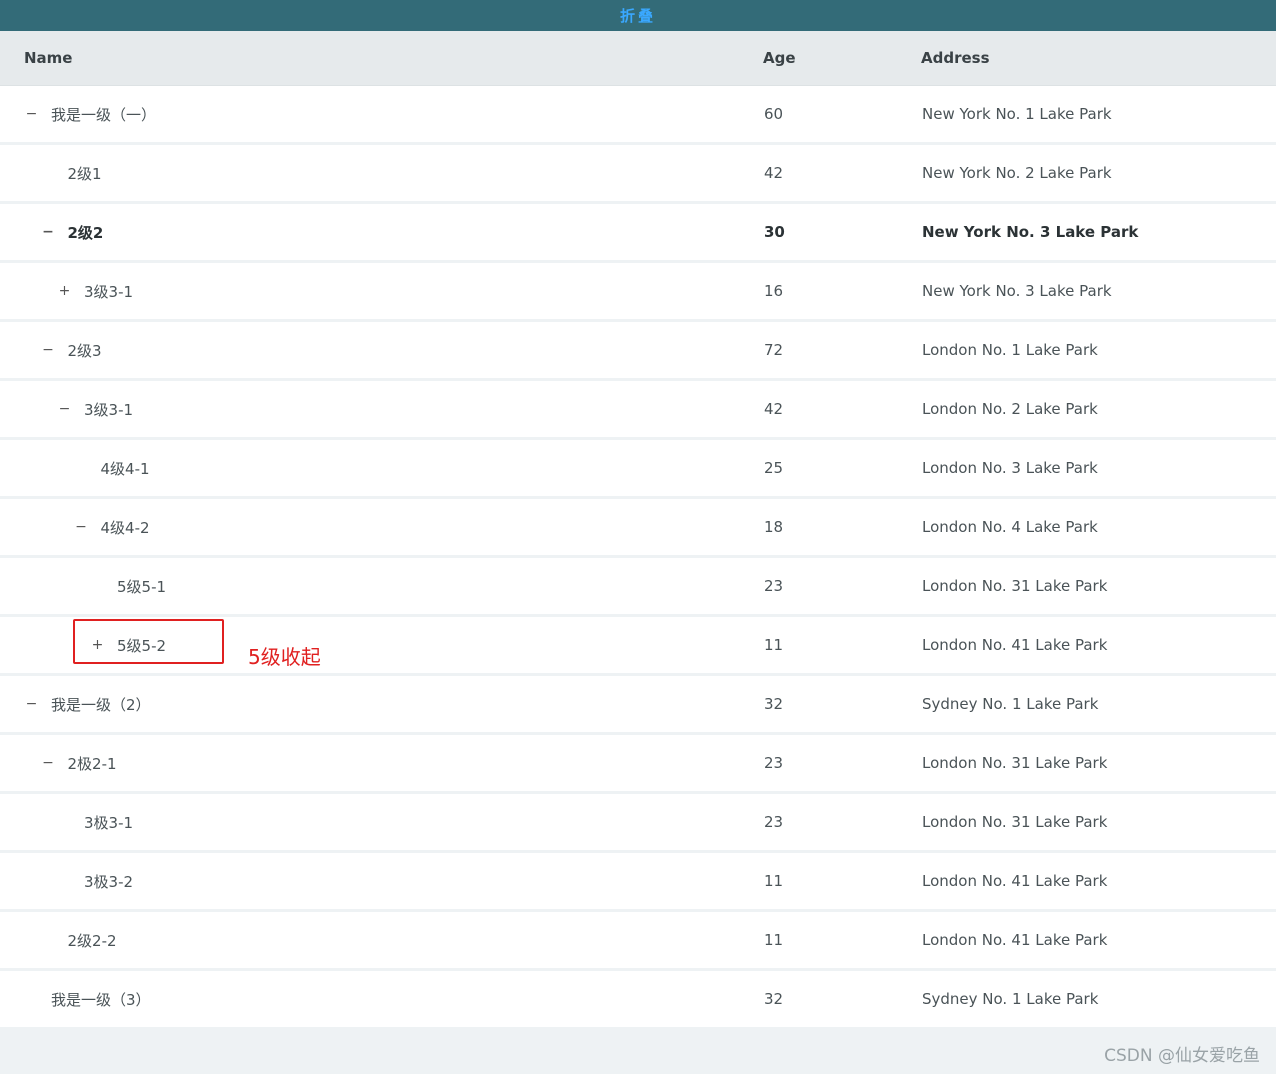 This screenshot has height=1074, width=1276. I want to click on table-row: 3极3-2 11 London No. 41 Lake Park, so click(638, 882).